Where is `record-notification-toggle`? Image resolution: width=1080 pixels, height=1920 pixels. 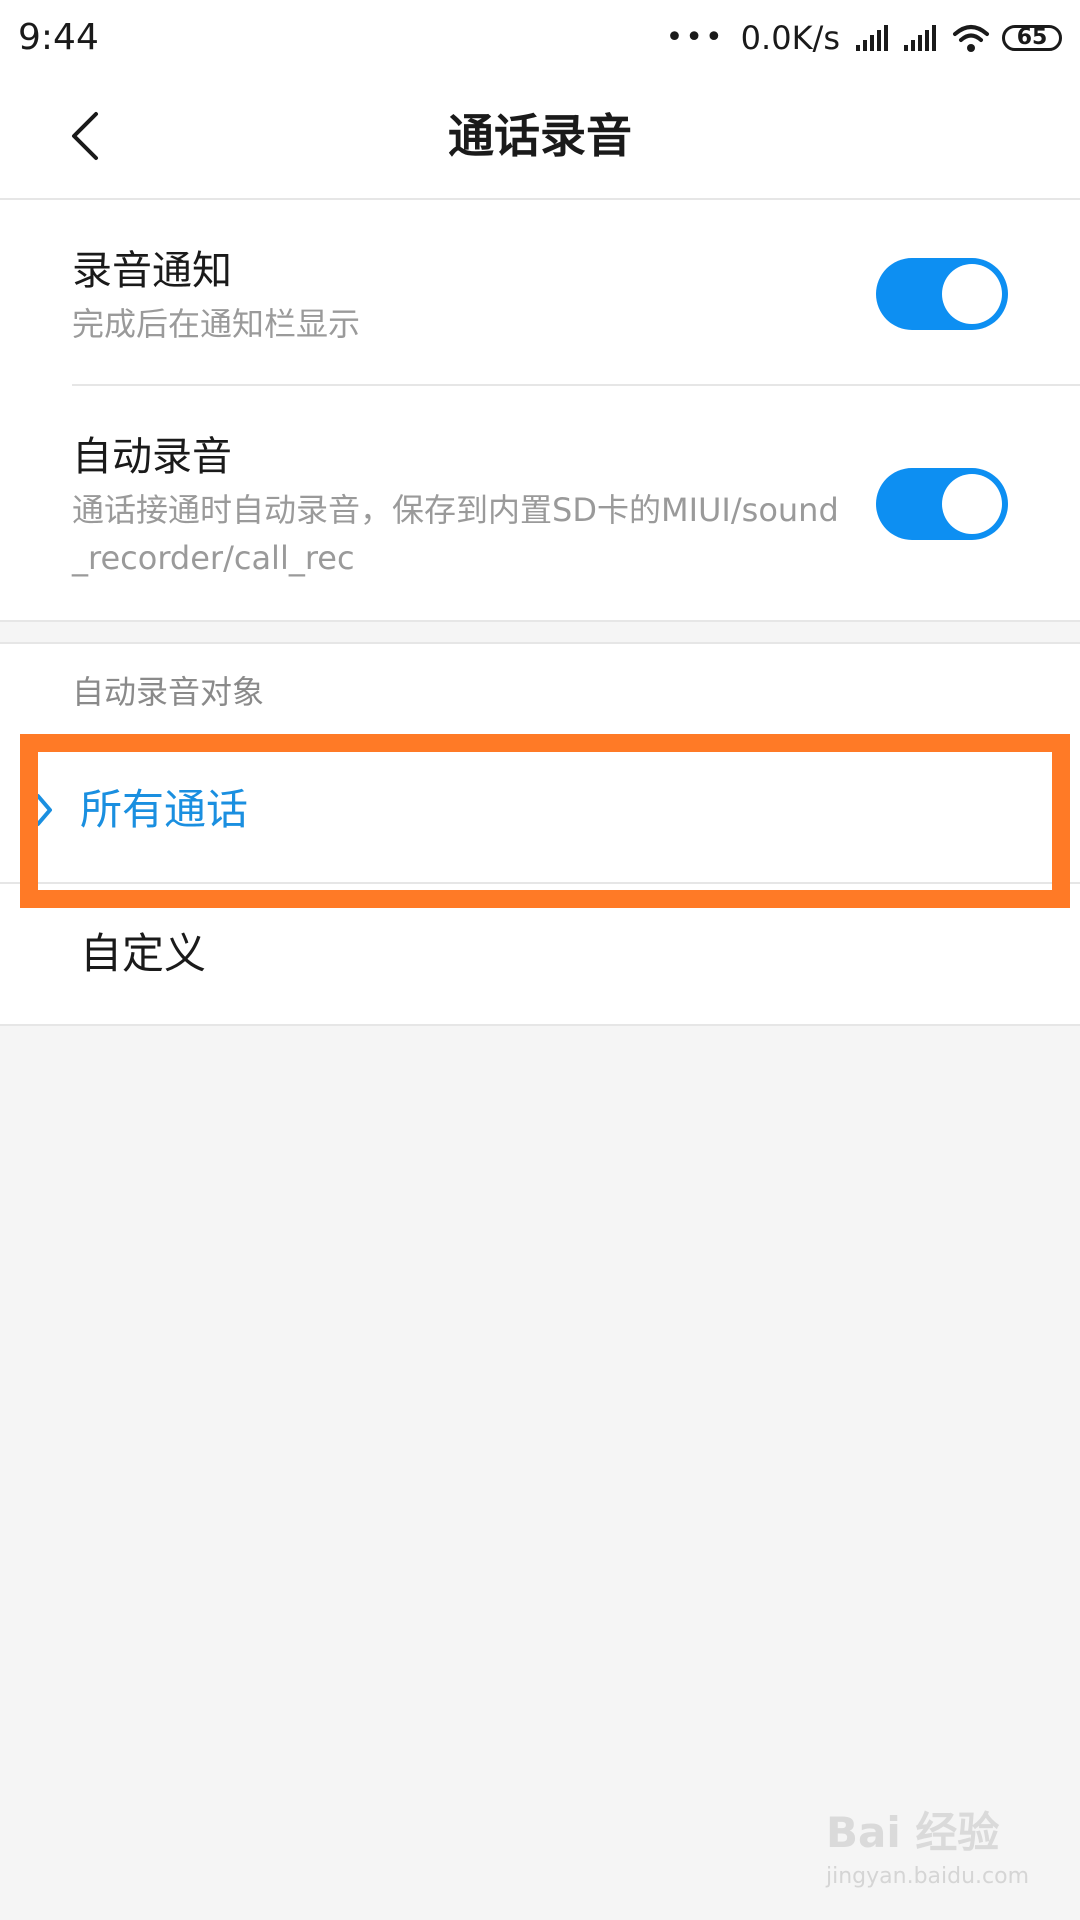
record-notification-toggle is located at coordinates (942, 294).